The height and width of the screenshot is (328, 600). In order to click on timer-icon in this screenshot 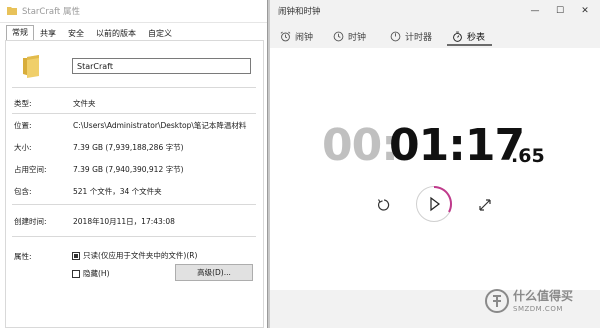, I will do `click(395, 36)`.